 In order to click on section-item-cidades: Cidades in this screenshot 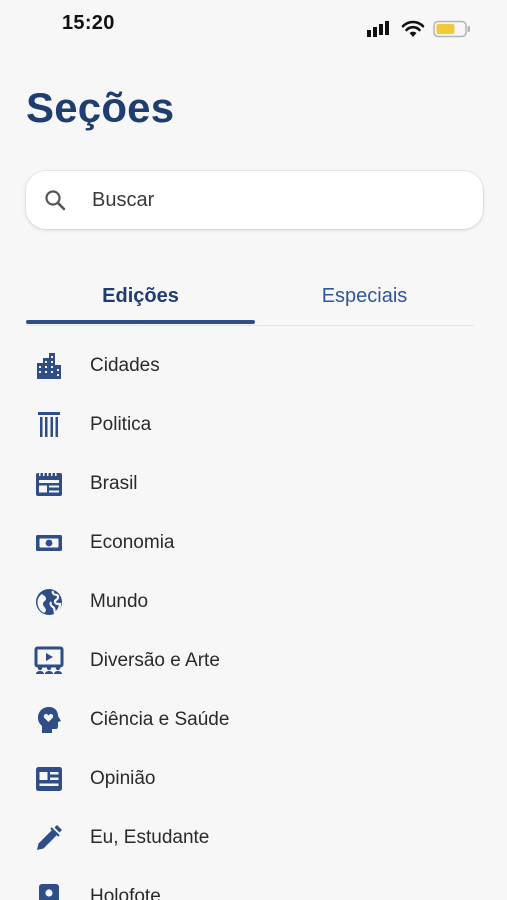, I will do `click(253, 365)`.